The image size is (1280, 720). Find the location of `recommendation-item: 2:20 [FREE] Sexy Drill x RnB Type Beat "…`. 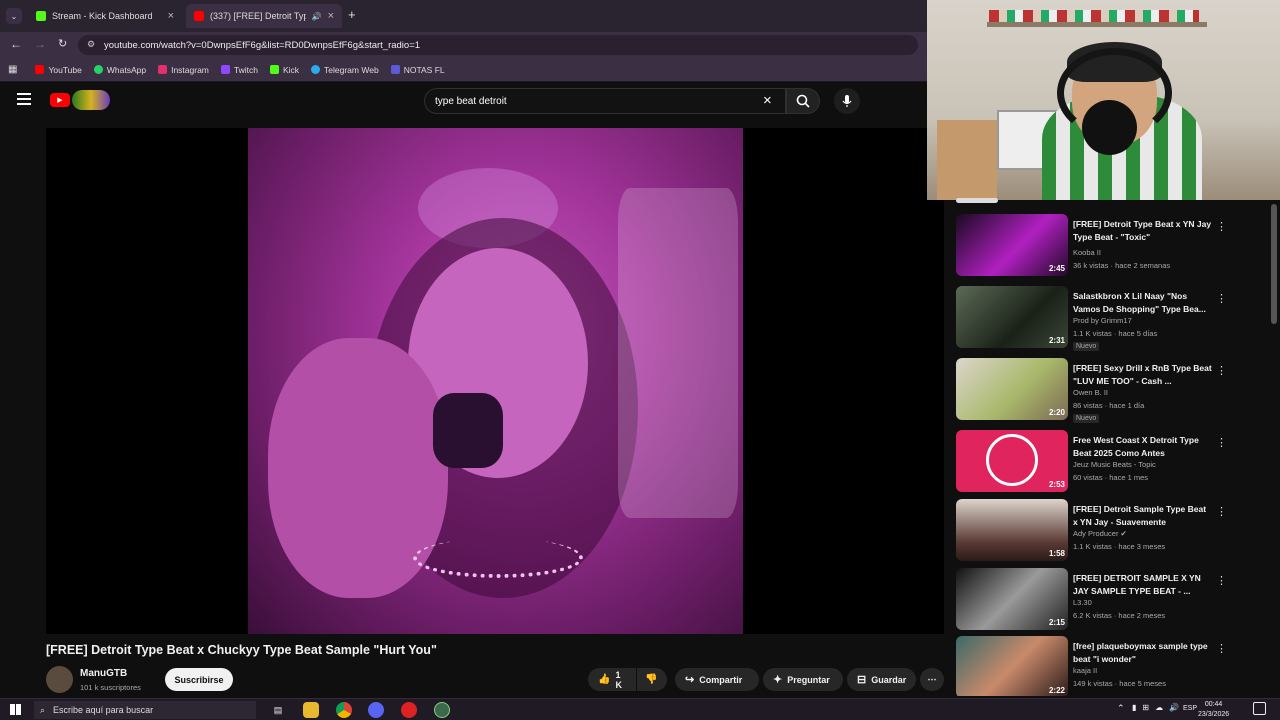

recommendation-item: 2:20 [FREE] Sexy Drill x RnB Type Beat "… is located at coordinates (1091, 385).